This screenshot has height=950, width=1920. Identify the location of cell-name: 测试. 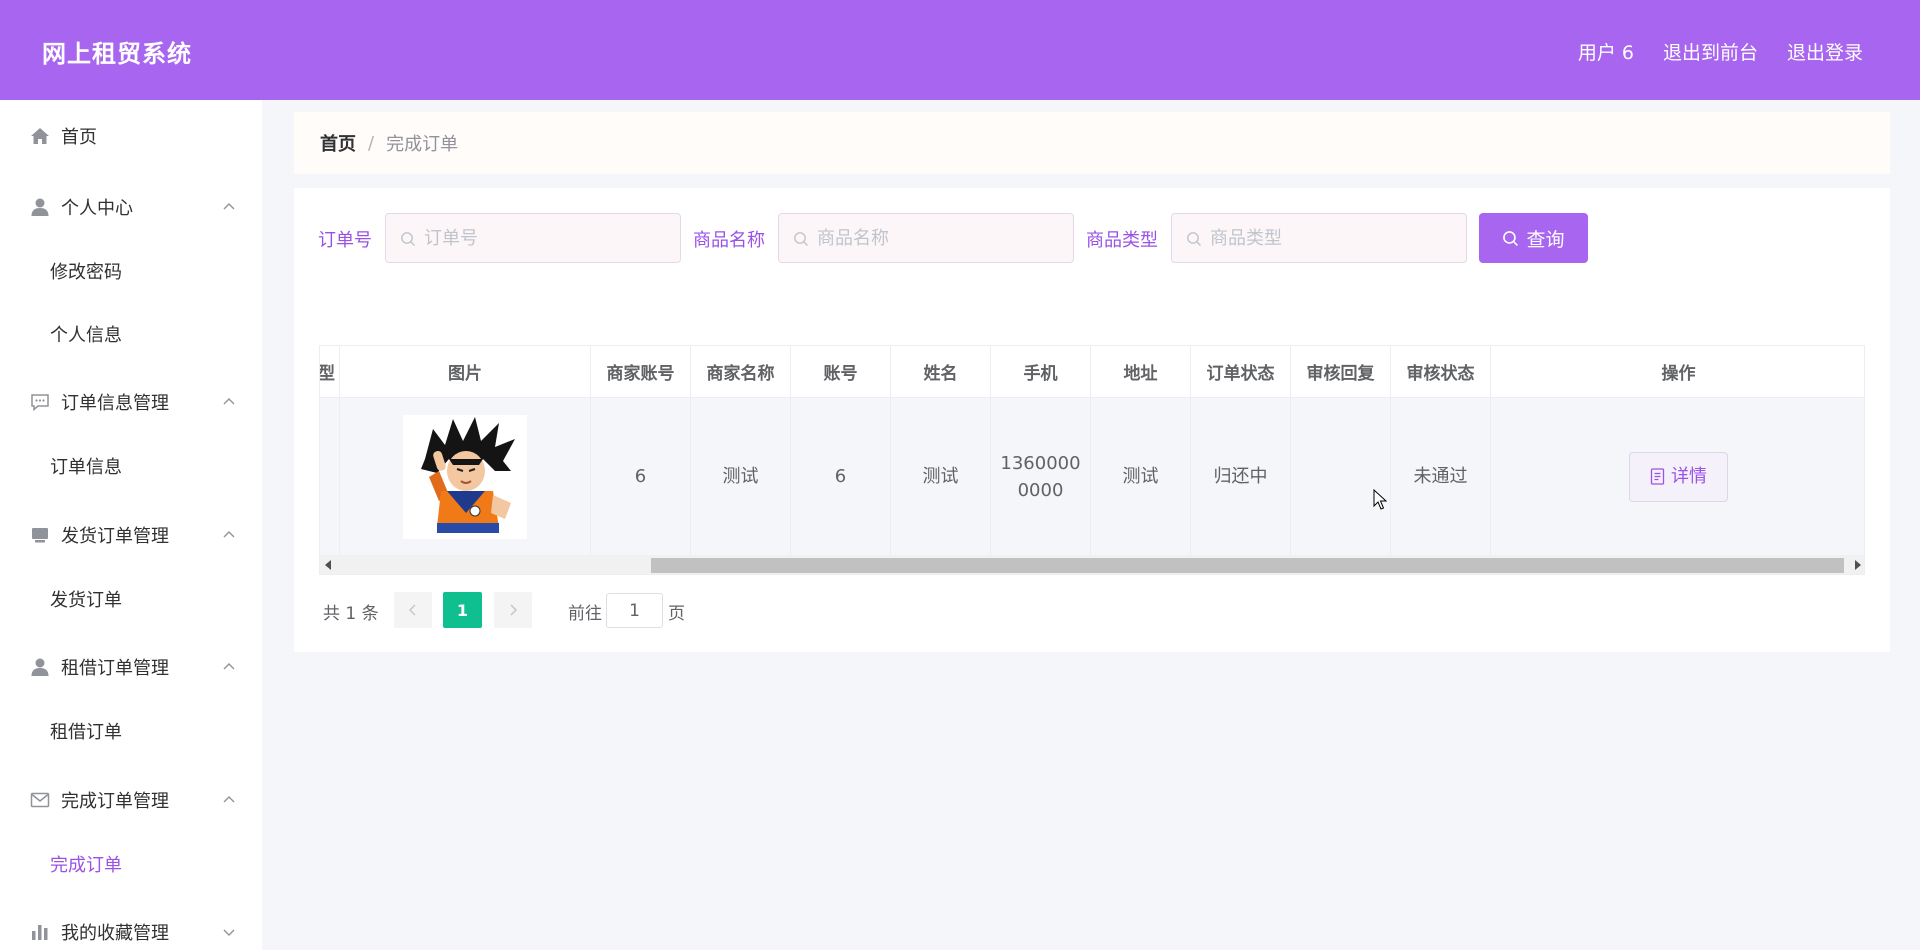
(941, 476).